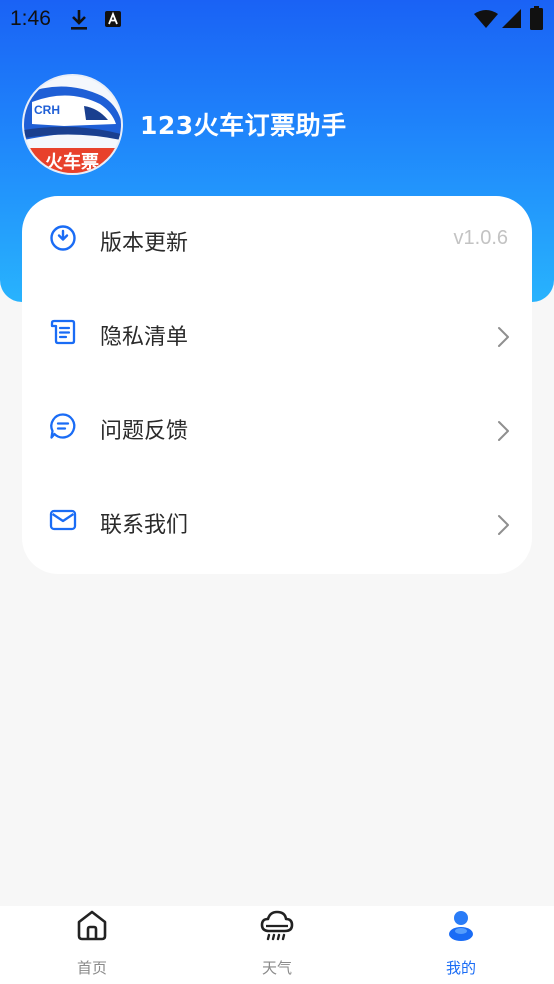  I want to click on menu-label: 隐私清单, so click(144, 337).